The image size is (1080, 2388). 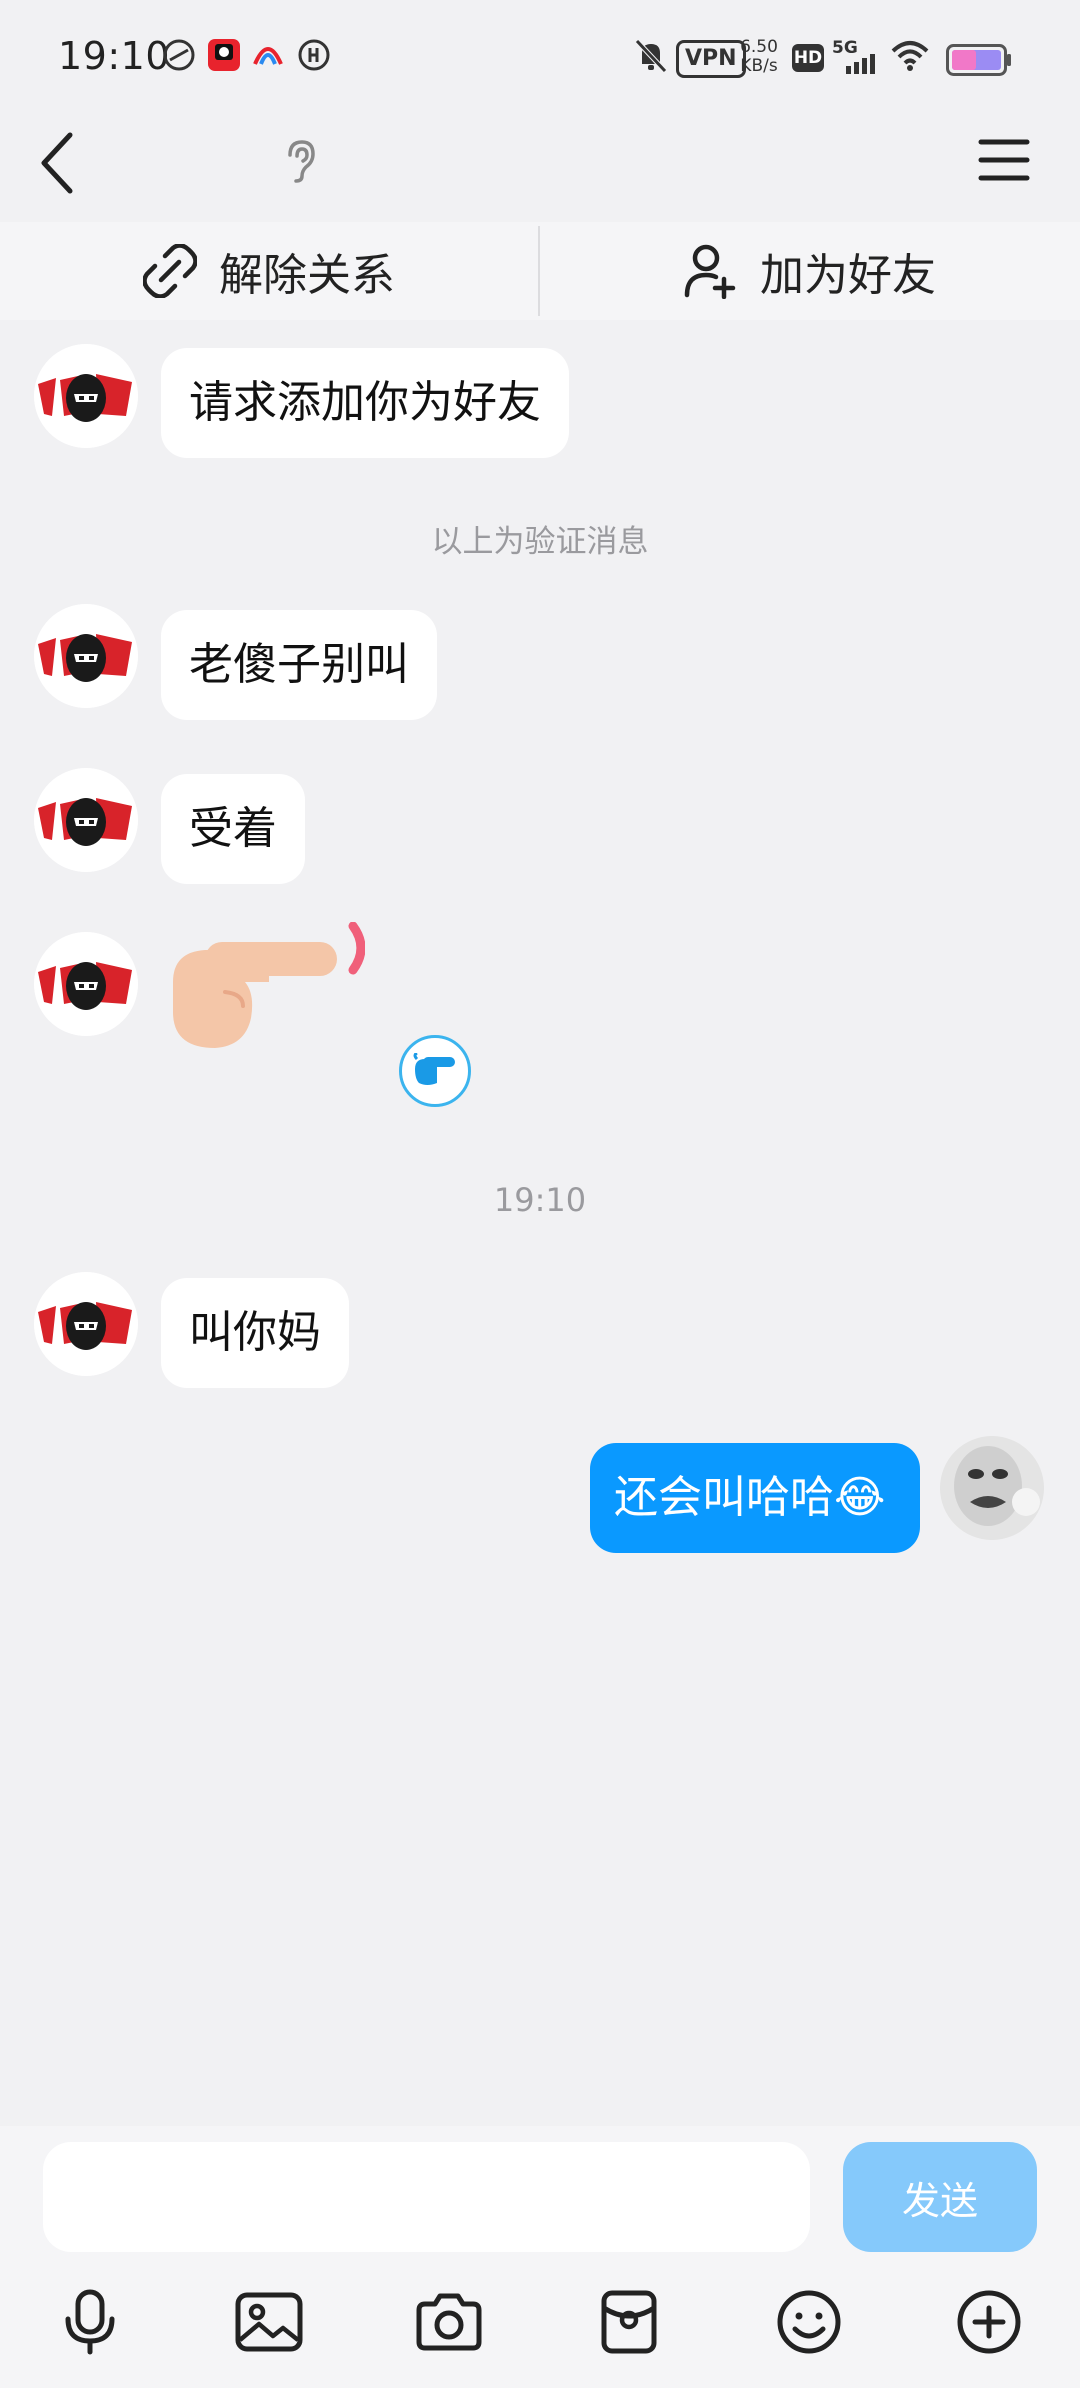 What do you see at coordinates (759, 66) in the screenshot?
I see `network-speed-unit: KB/s` at bounding box center [759, 66].